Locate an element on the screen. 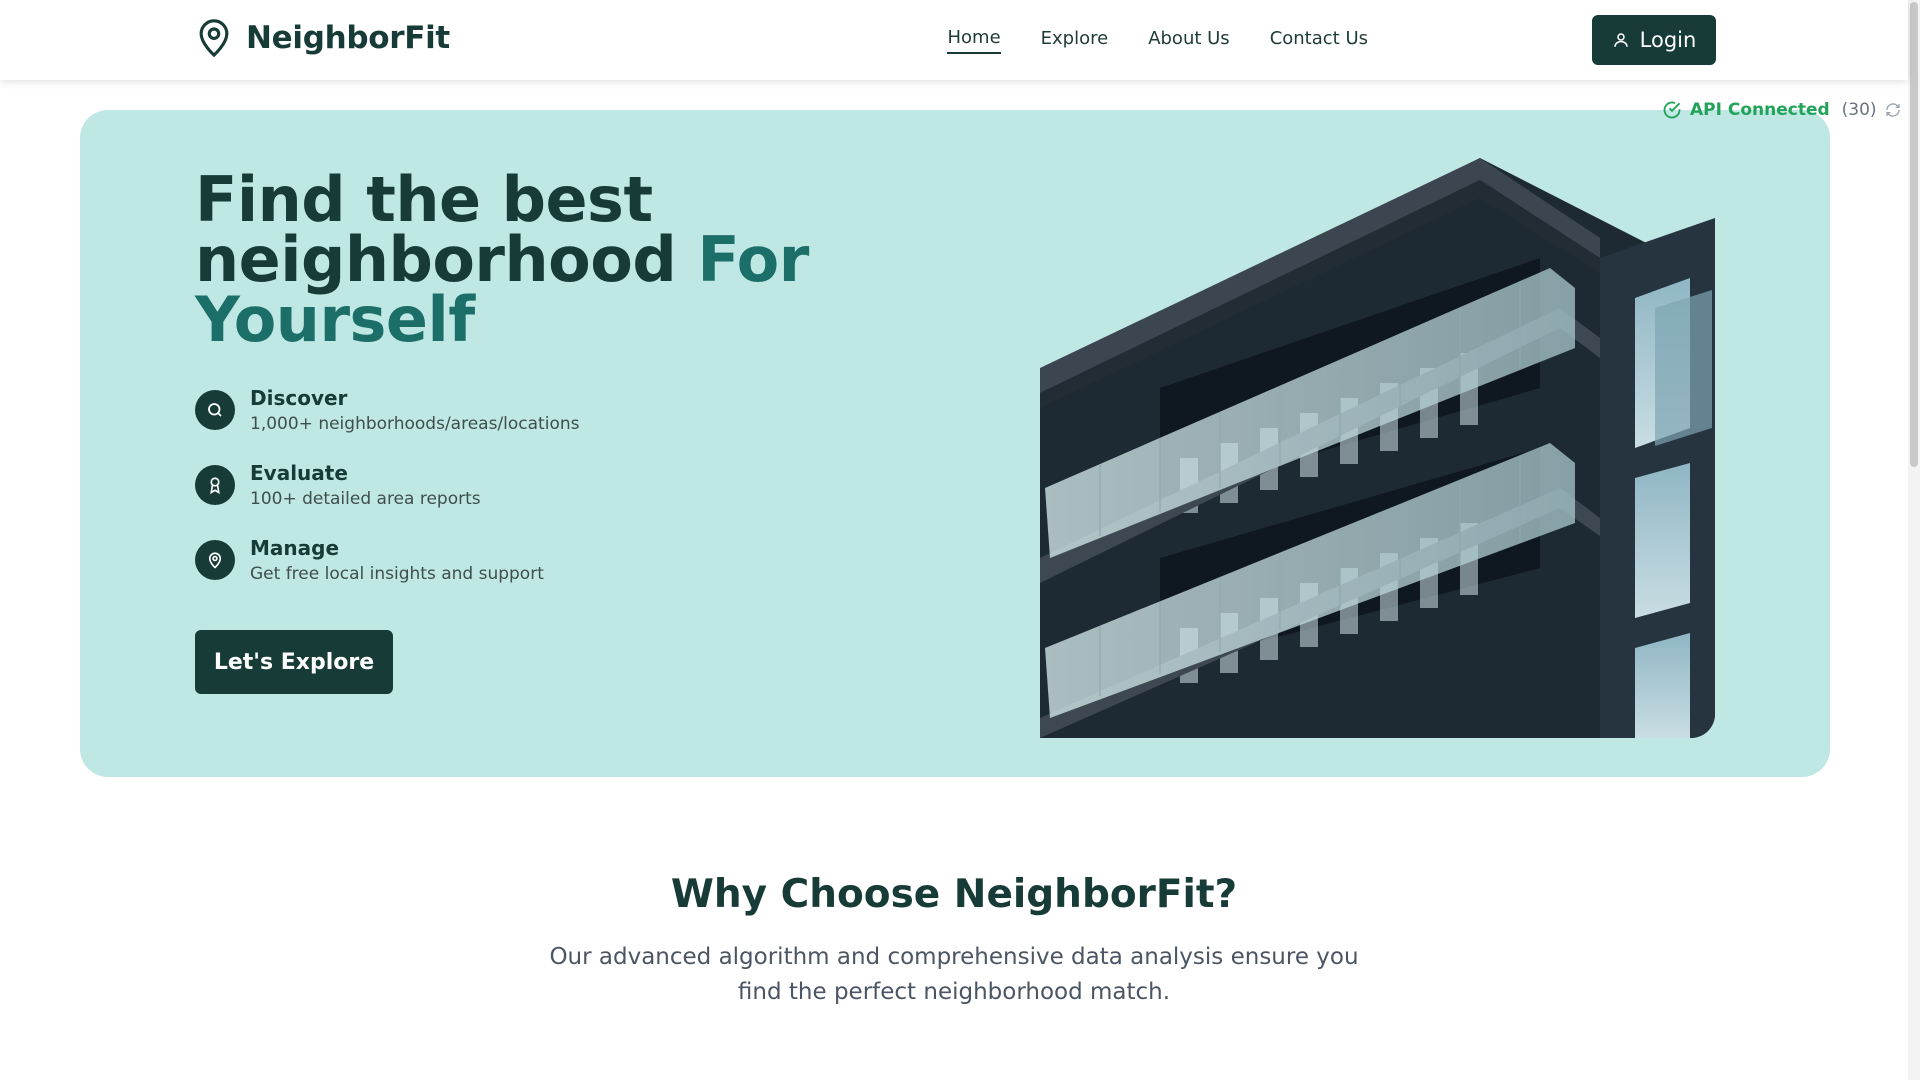 The image size is (1920, 1080). nav-about-us: About Us is located at coordinates (1189, 40).